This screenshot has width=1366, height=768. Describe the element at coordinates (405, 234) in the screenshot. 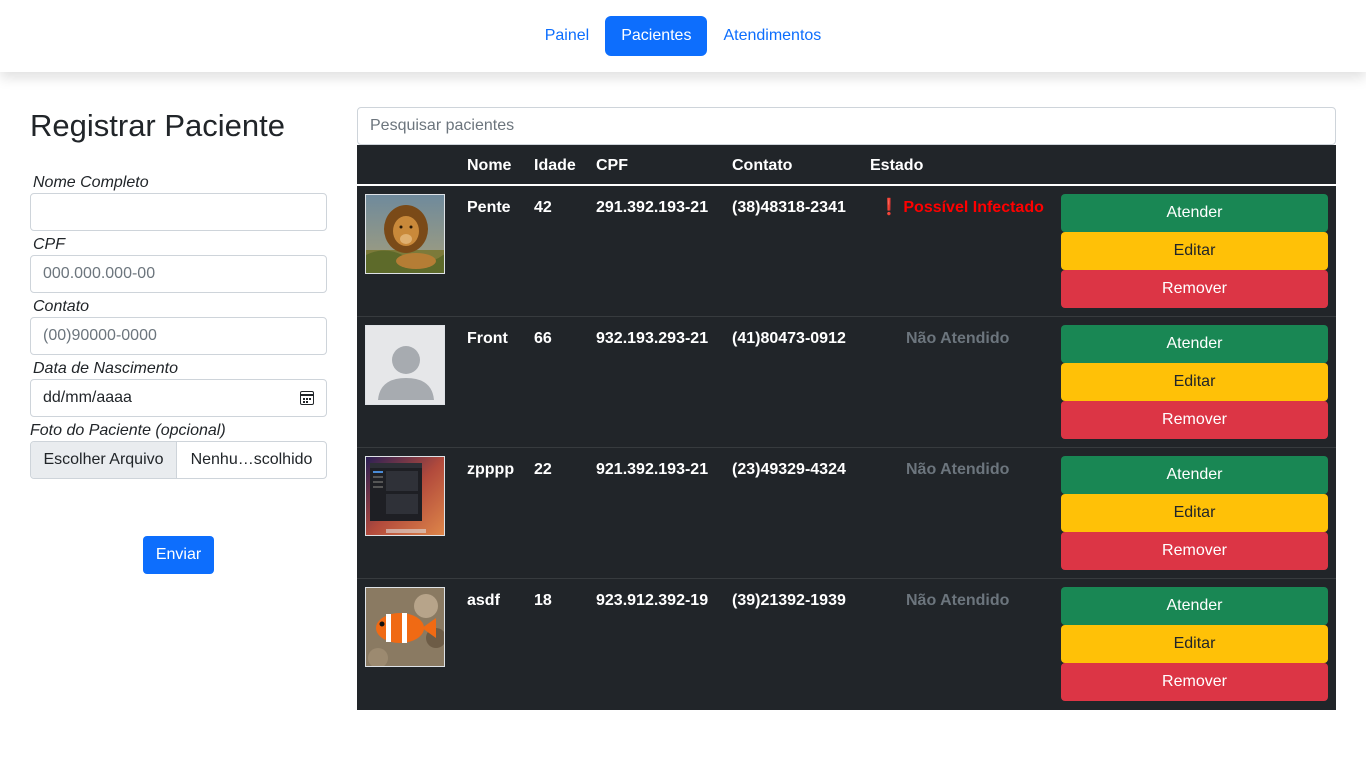

I see `patient-photo-lion` at that location.